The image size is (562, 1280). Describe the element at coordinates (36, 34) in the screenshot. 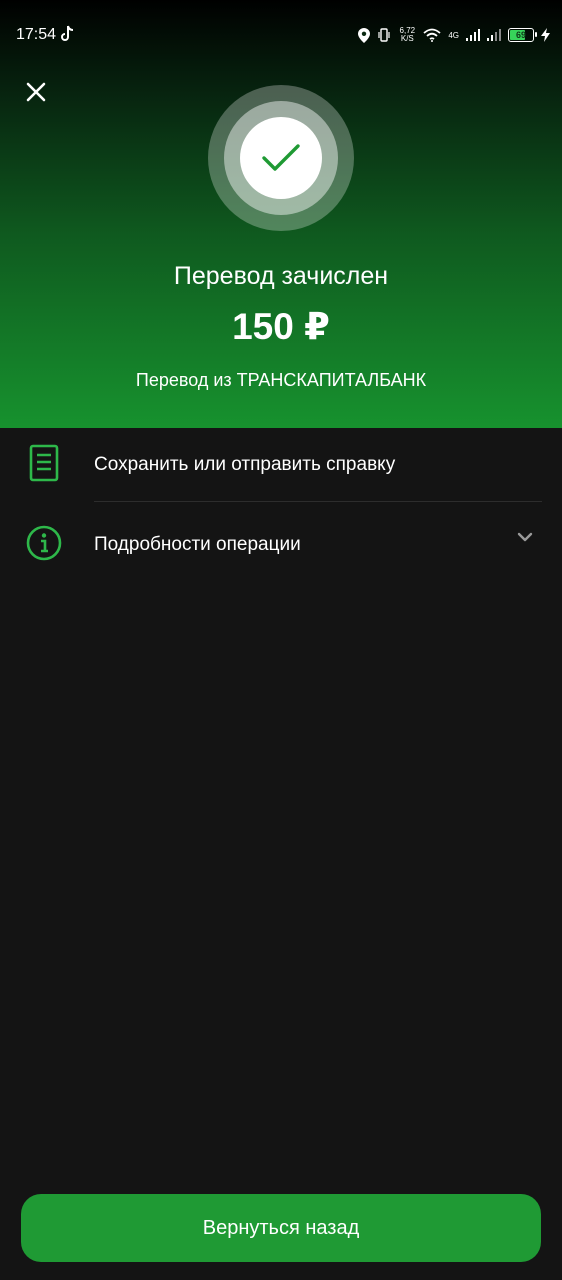

I see `status-time: 17:54` at that location.